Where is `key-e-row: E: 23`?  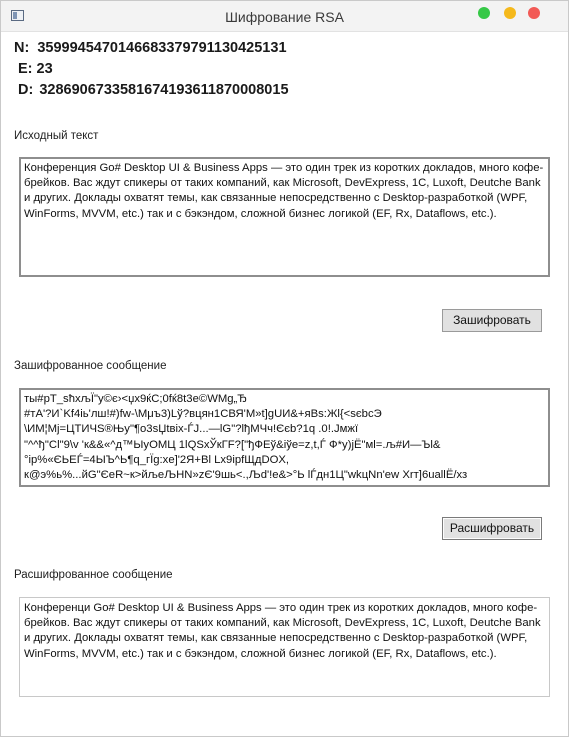 key-e-row: E: 23 is located at coordinates (151, 69).